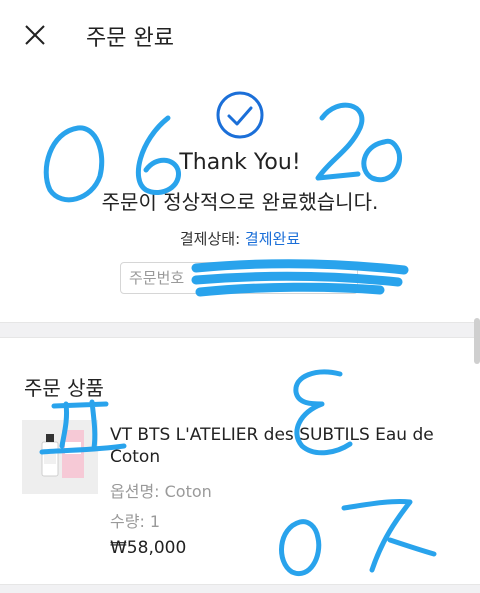 Image resolution: width=480 pixels, height=593 pixels. Describe the element at coordinates (148, 548) in the screenshot. I see `product-price: ₩58,000` at that location.